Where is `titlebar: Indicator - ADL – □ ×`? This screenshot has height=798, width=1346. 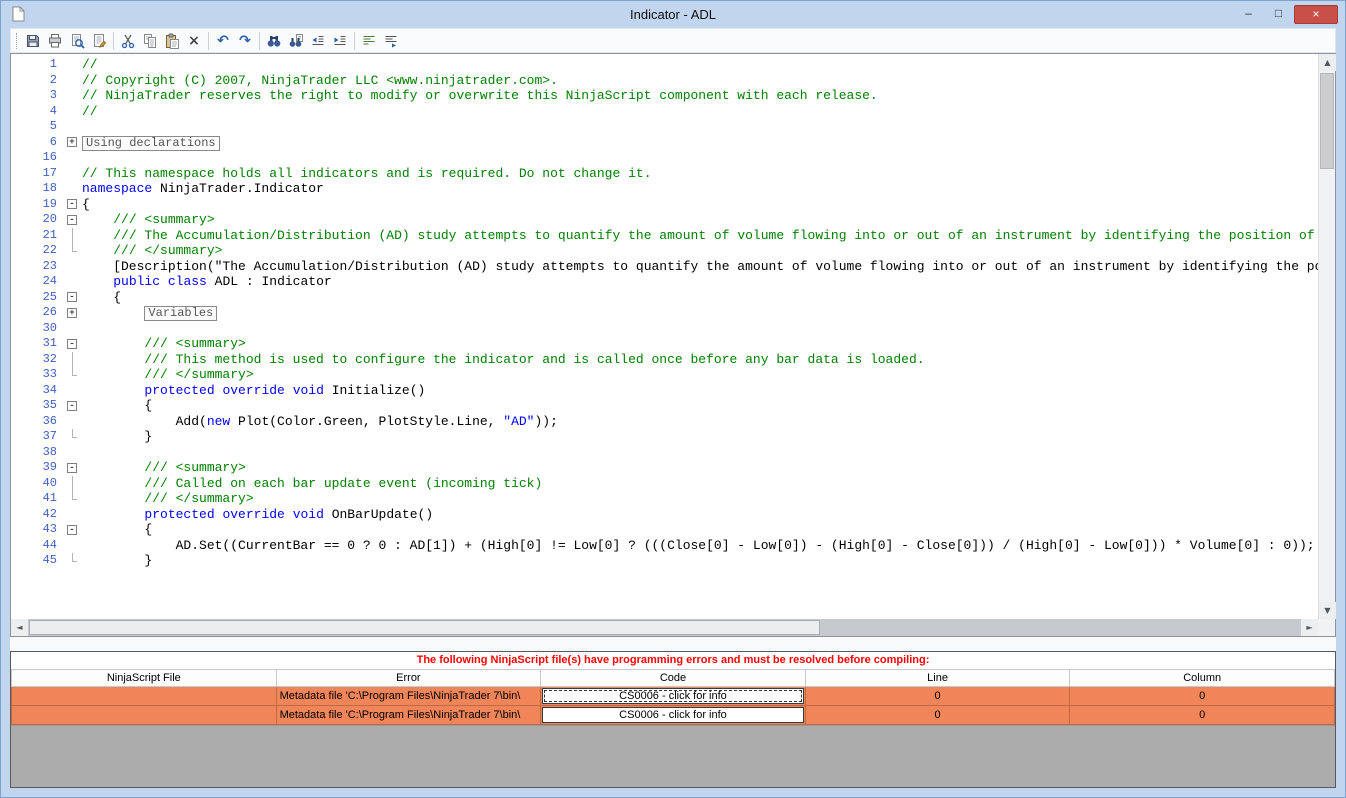 titlebar: Indicator - ADL – □ × is located at coordinates (673, 14).